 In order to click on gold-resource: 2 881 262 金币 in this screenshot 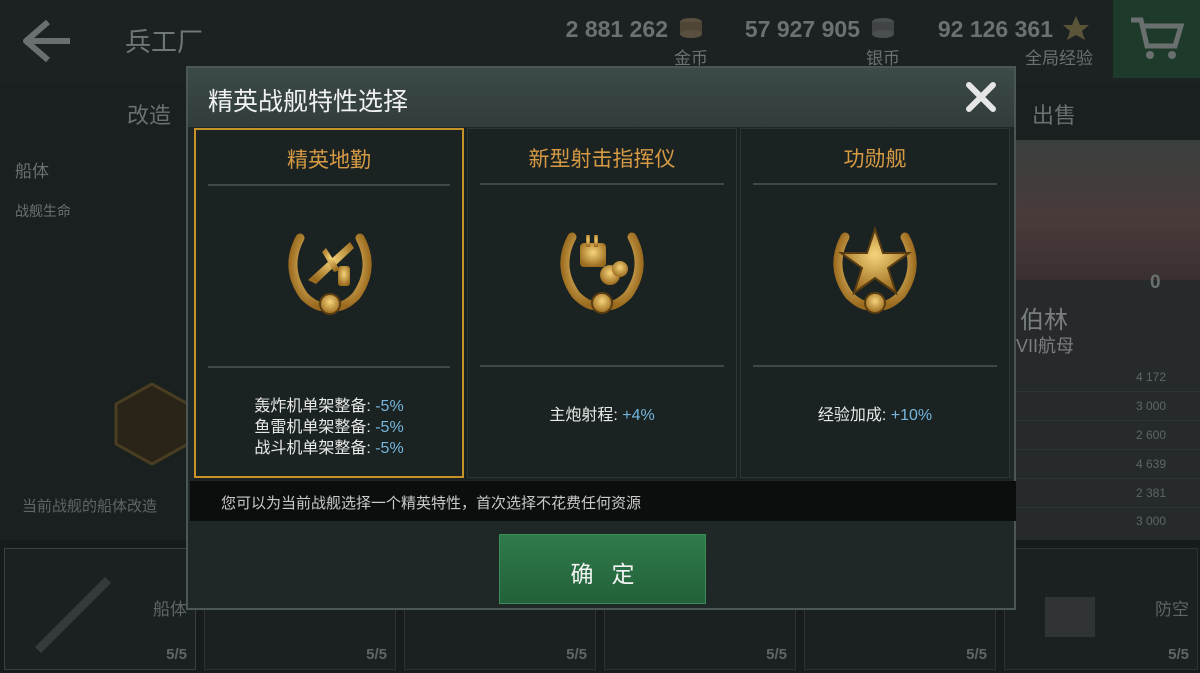, I will do `click(629, 42)`.